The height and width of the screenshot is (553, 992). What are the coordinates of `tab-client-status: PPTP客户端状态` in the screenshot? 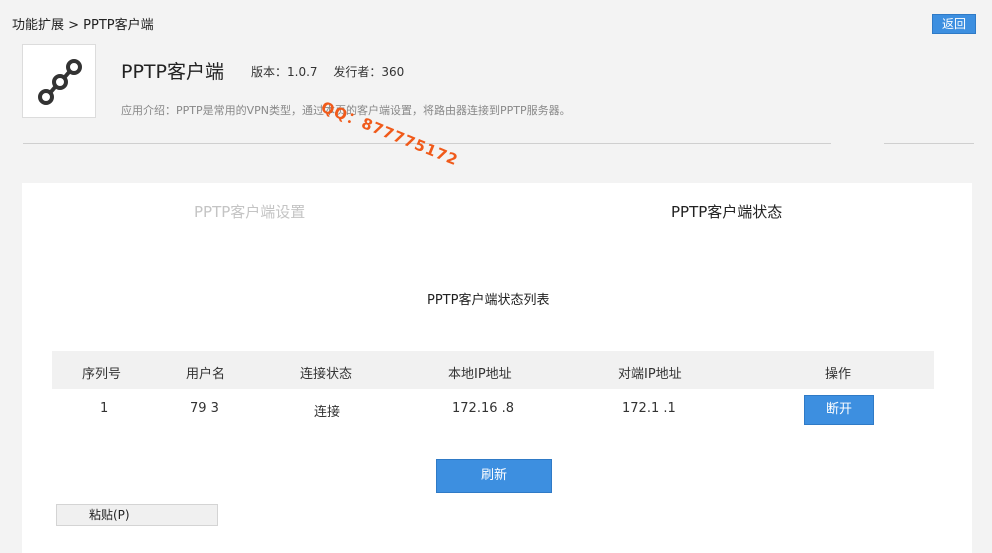 It's located at (726, 211).